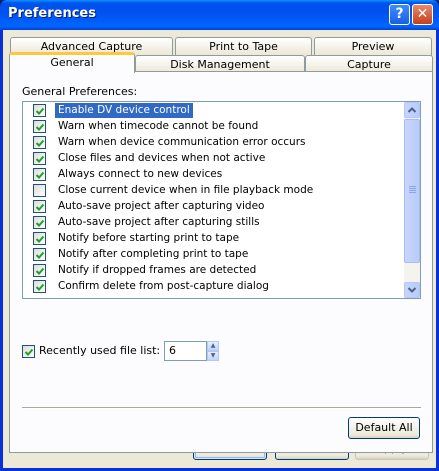 The image size is (439, 471). I want to click on scroll-up-button, so click(412, 110).